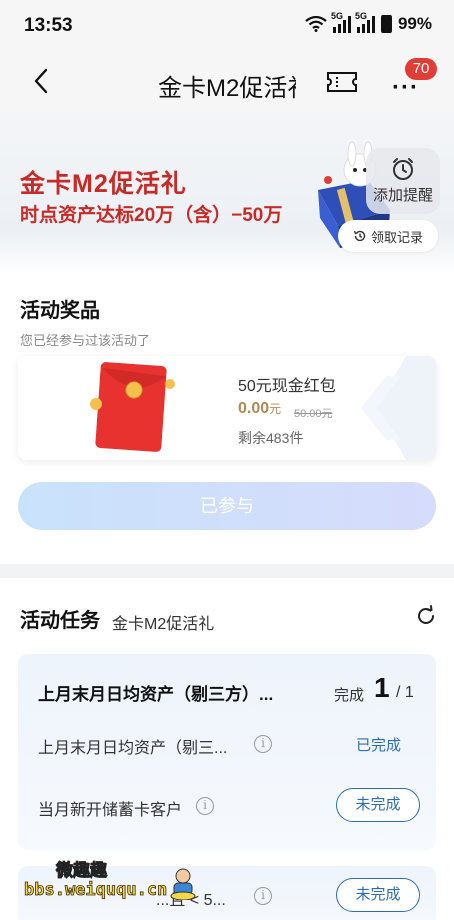 This screenshot has height=920, width=454. I want to click on refresh-icon, so click(426, 616).